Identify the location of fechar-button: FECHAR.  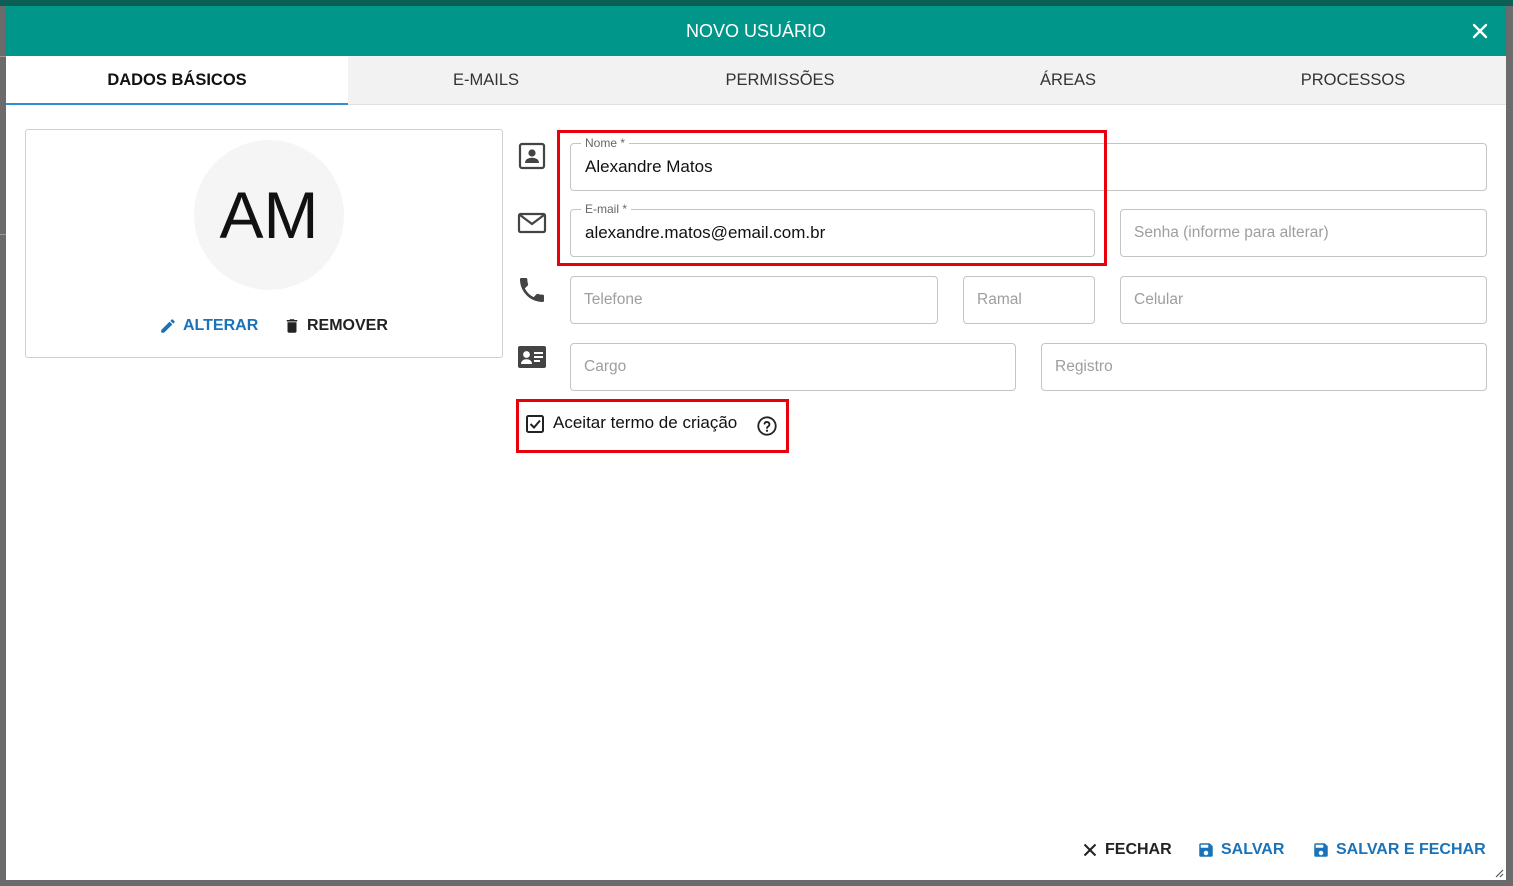
(1126, 850).